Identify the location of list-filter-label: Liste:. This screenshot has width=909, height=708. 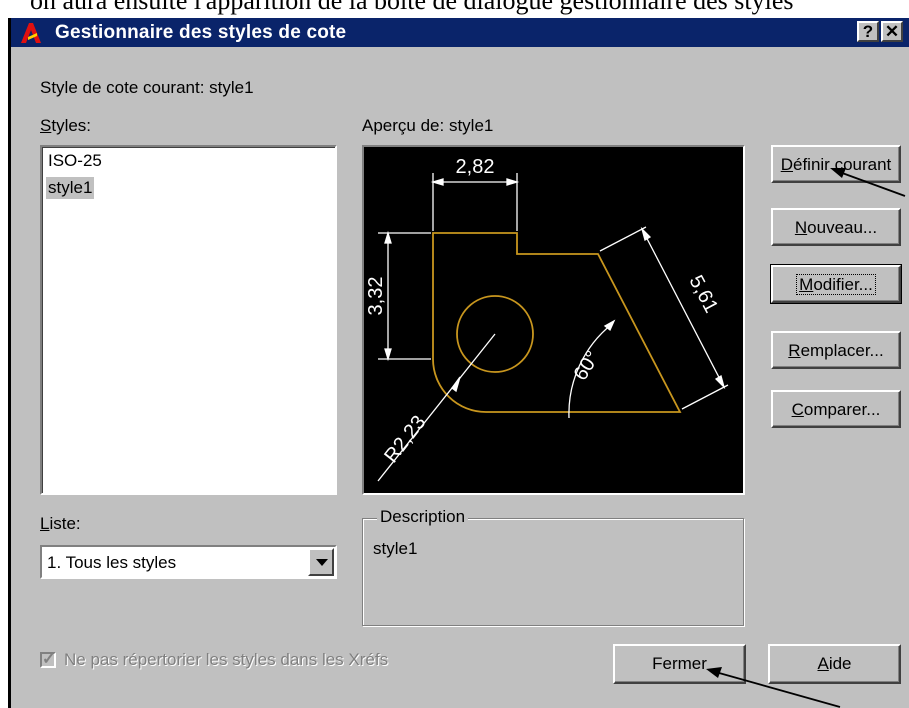
(60, 523).